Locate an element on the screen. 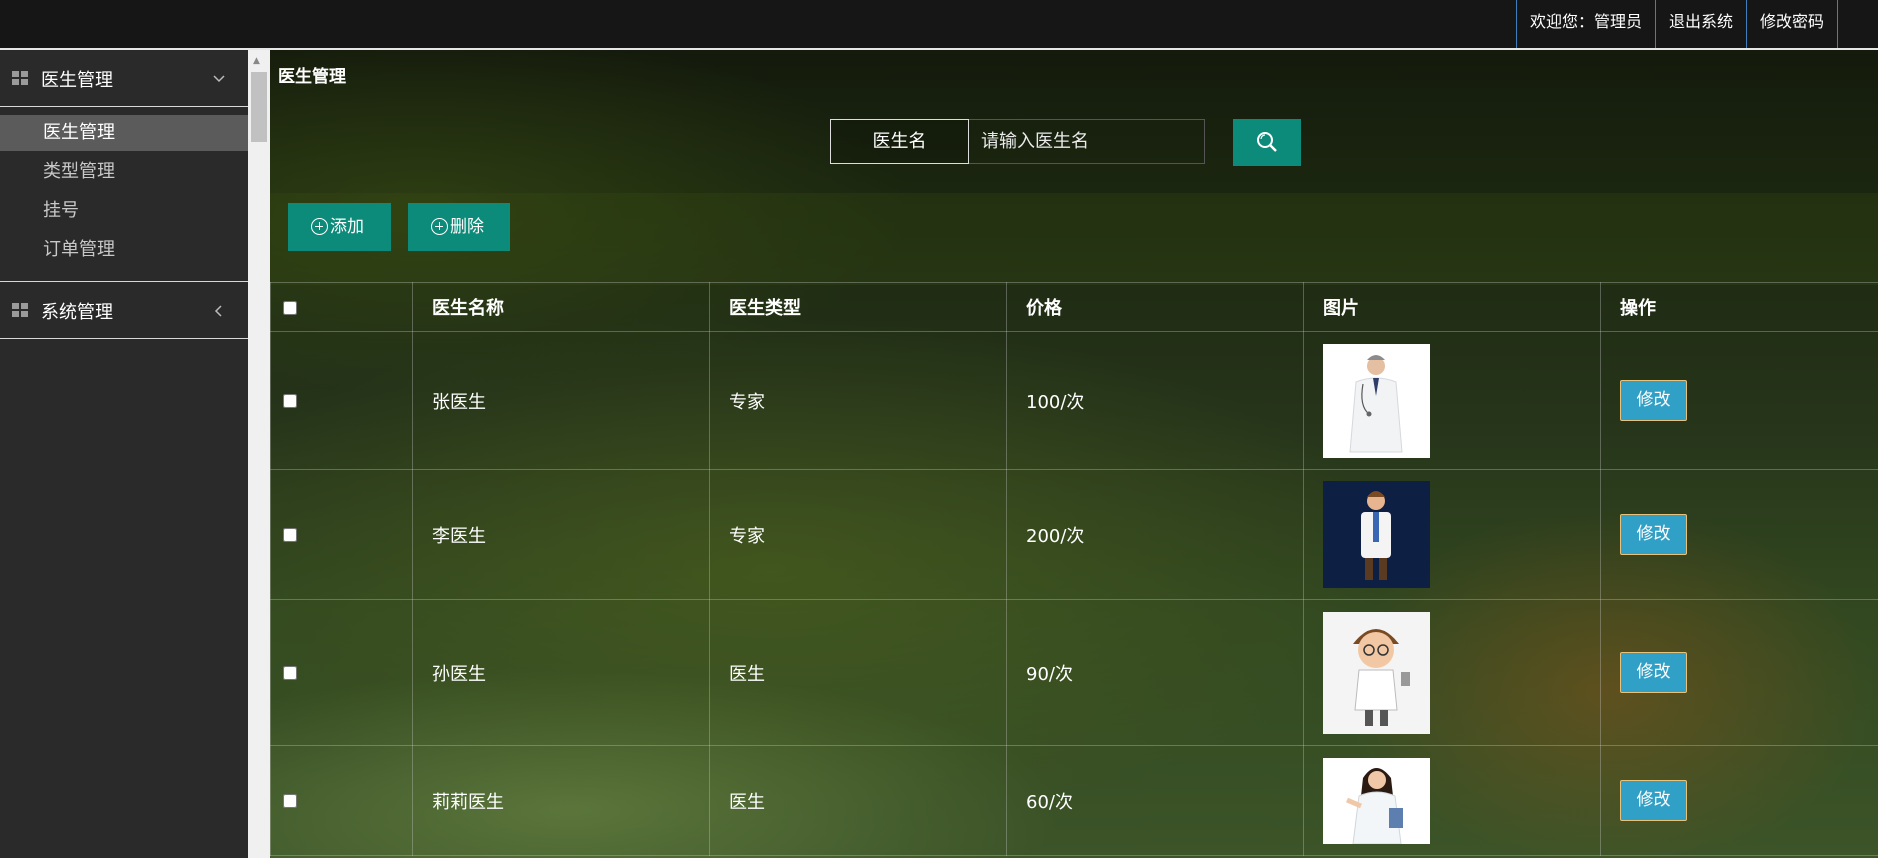 This screenshot has width=1878, height=858. sidebar-scrollbar: ▲ is located at coordinates (259, 454).